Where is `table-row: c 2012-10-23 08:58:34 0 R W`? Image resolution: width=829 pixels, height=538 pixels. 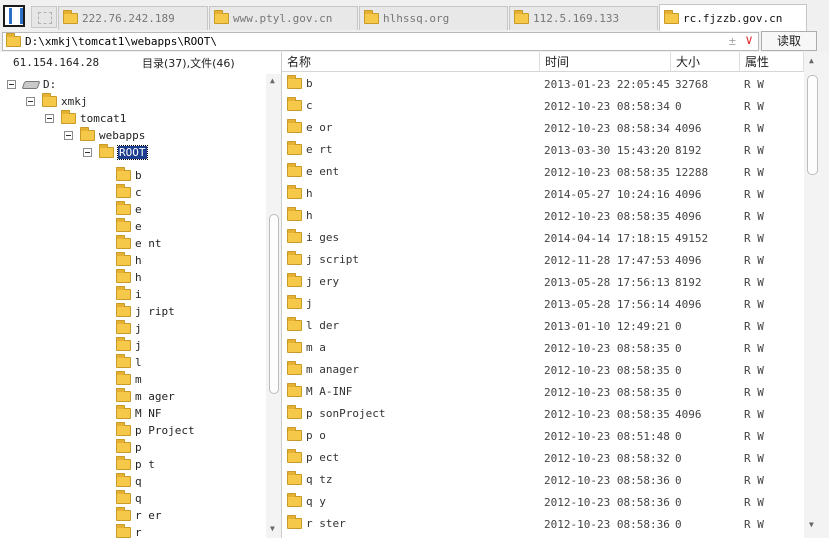
table-row: c 2012-10-23 08:58:34 0 R W is located at coordinates (543, 107).